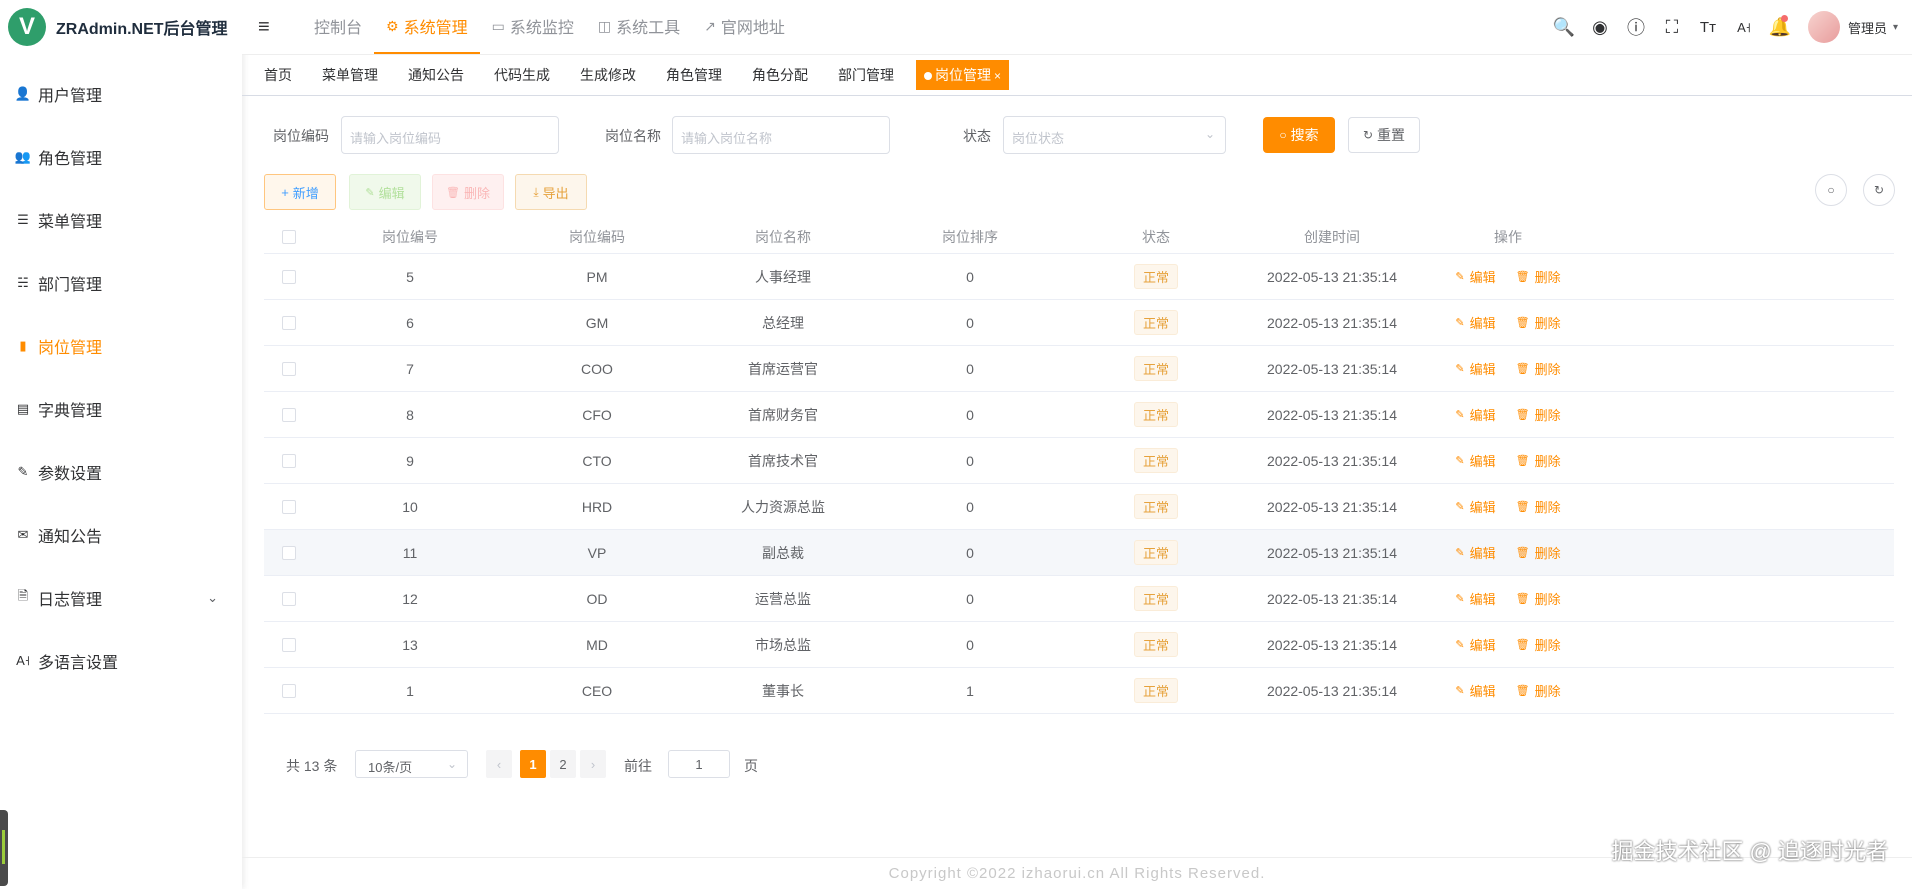 The width and height of the screenshot is (1912, 889). I want to click on sidebar-item-5: ▤ 字典管理, so click(121, 408).